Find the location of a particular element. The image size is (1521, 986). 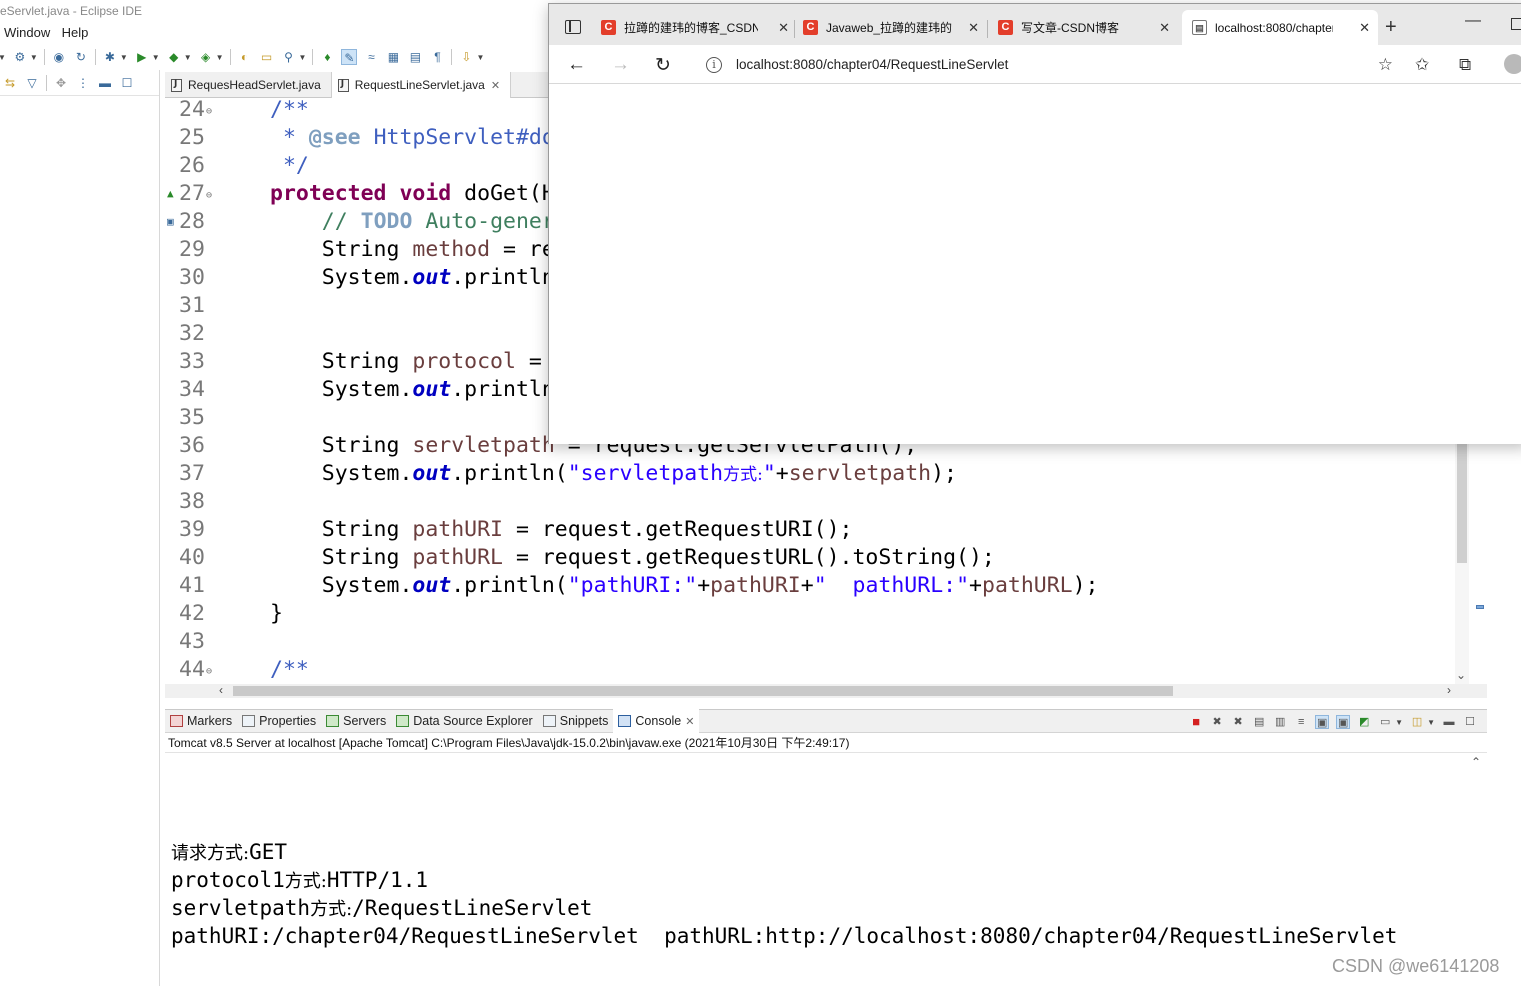

task-marker-icon: ▣ is located at coordinates (170, 221).